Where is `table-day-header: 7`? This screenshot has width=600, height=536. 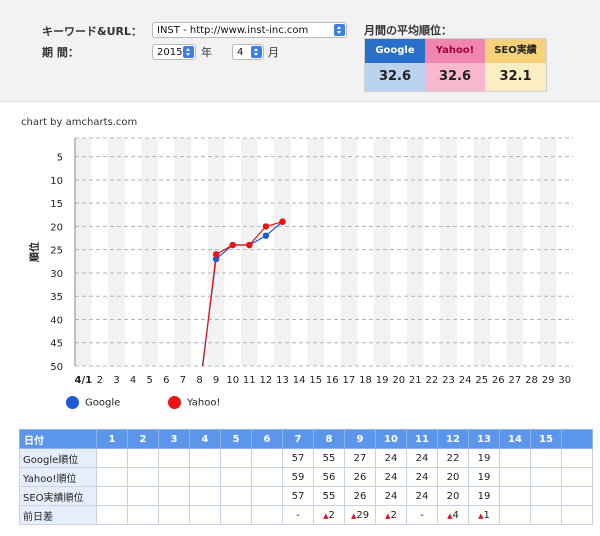
table-day-header: 7 is located at coordinates (298, 439).